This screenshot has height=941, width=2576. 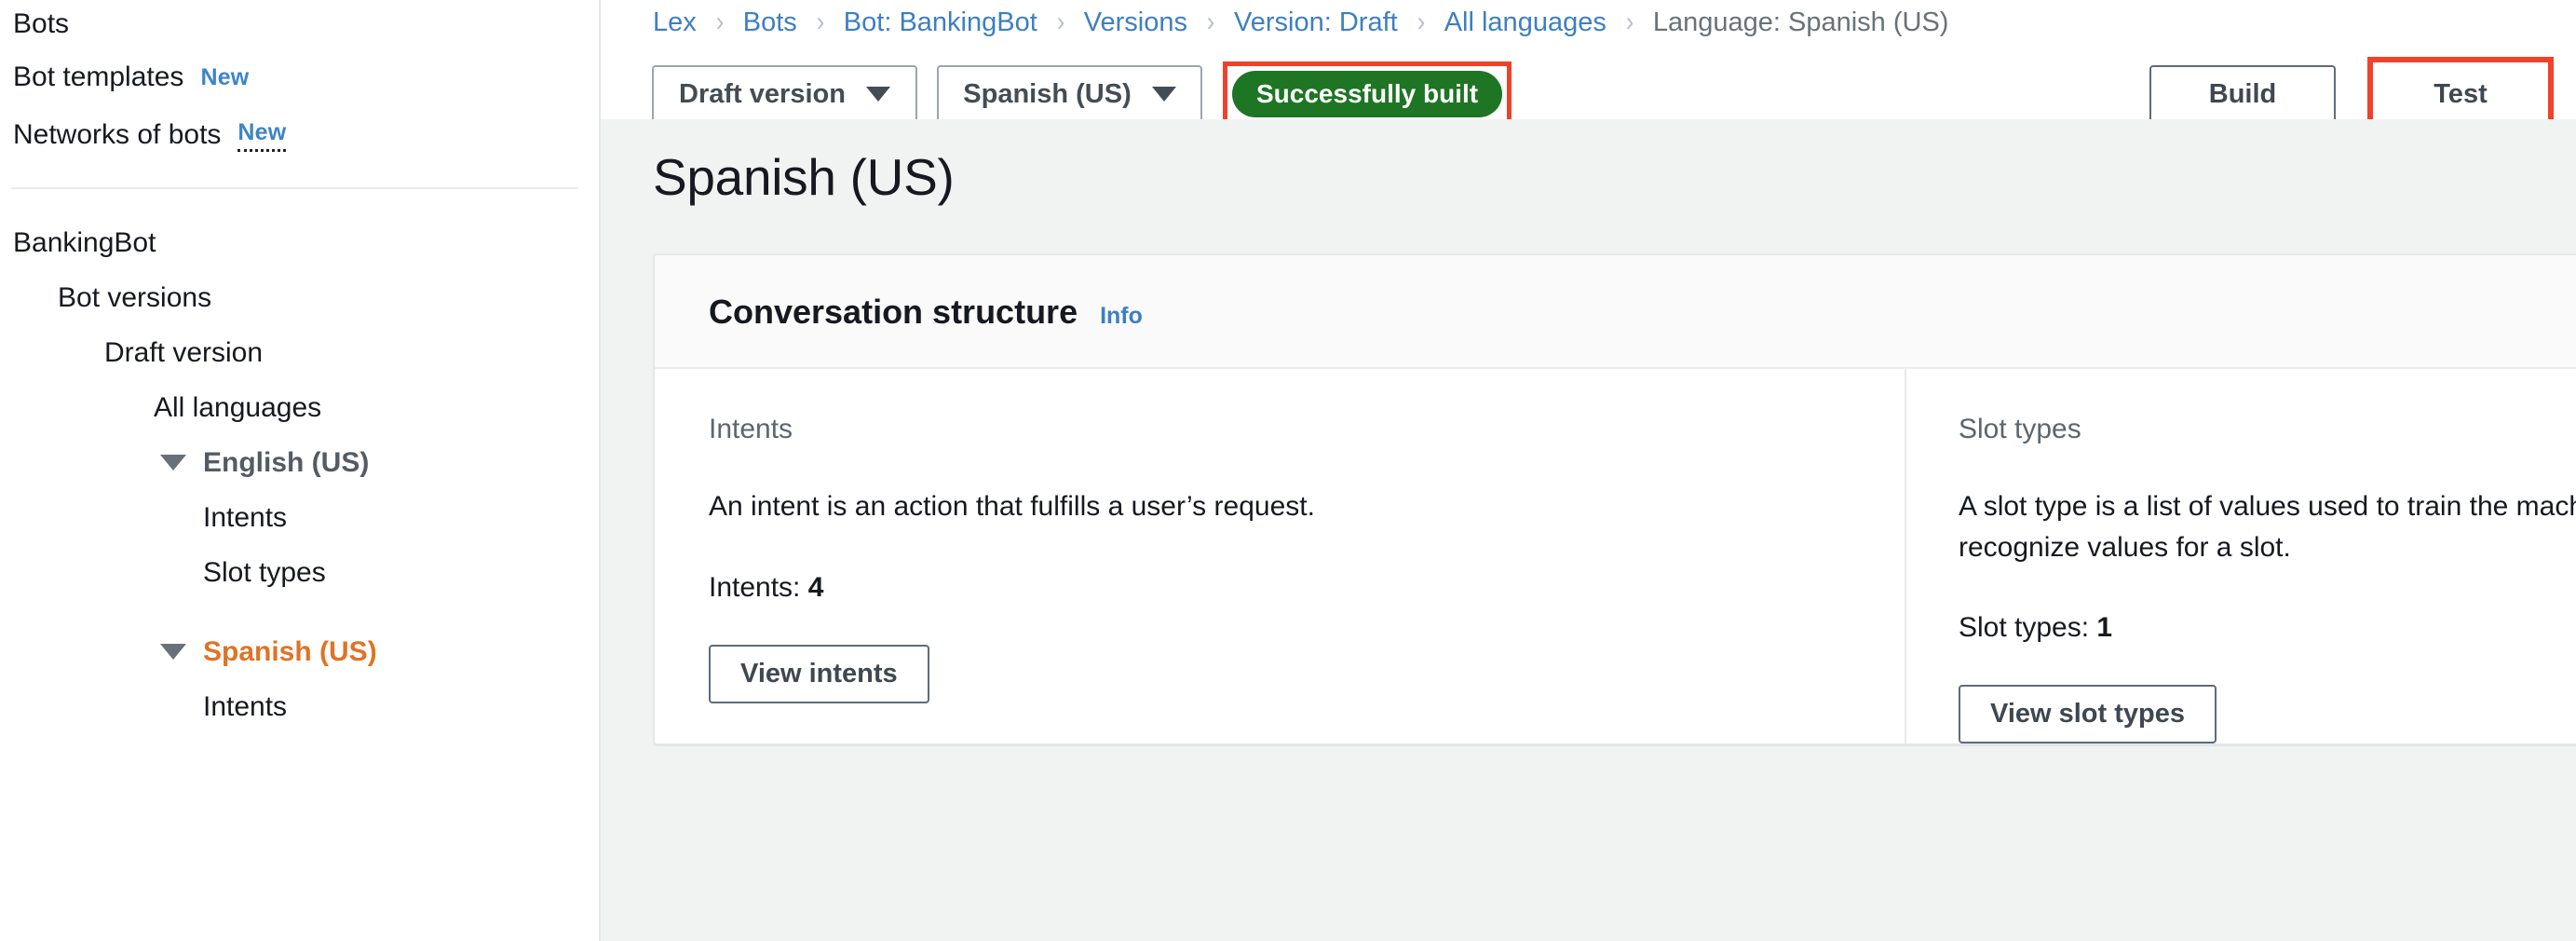 I want to click on language-dropdown-label: Spanish (US), so click(x=1047, y=94).